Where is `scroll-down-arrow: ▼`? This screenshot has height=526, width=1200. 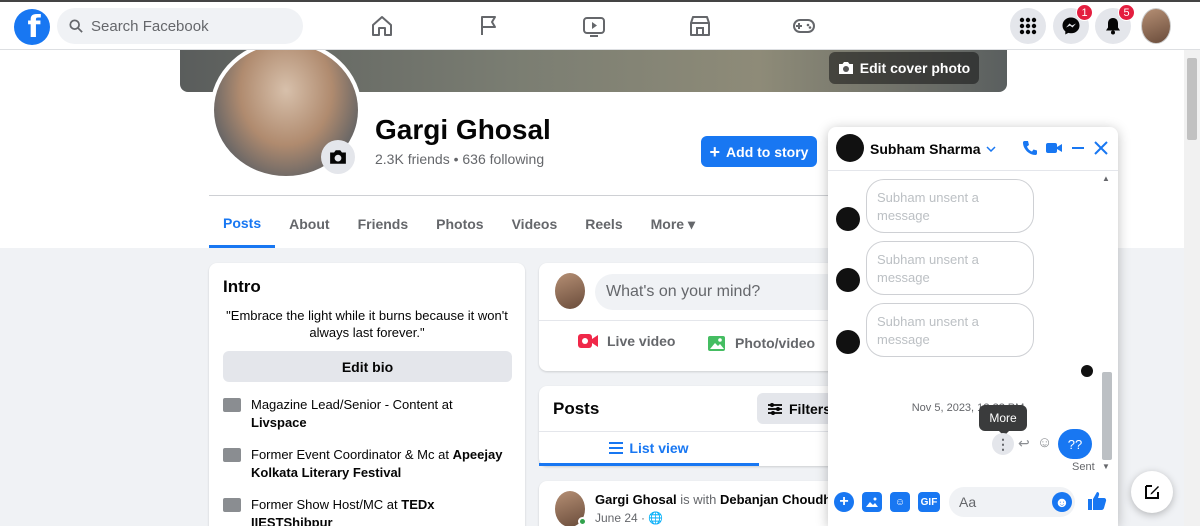
scroll-down-arrow: ▼ is located at coordinates (1106, 466).